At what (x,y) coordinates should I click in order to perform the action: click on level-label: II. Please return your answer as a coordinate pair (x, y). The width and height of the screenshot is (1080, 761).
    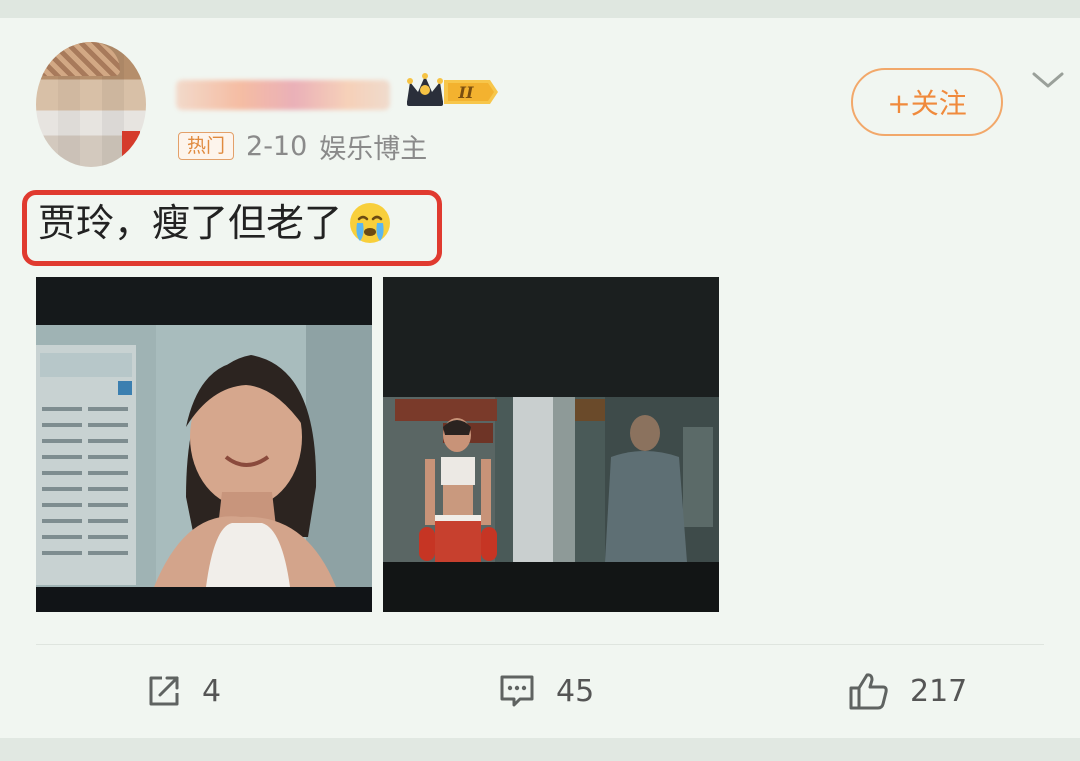
    Looking at the image, I should click on (466, 92).